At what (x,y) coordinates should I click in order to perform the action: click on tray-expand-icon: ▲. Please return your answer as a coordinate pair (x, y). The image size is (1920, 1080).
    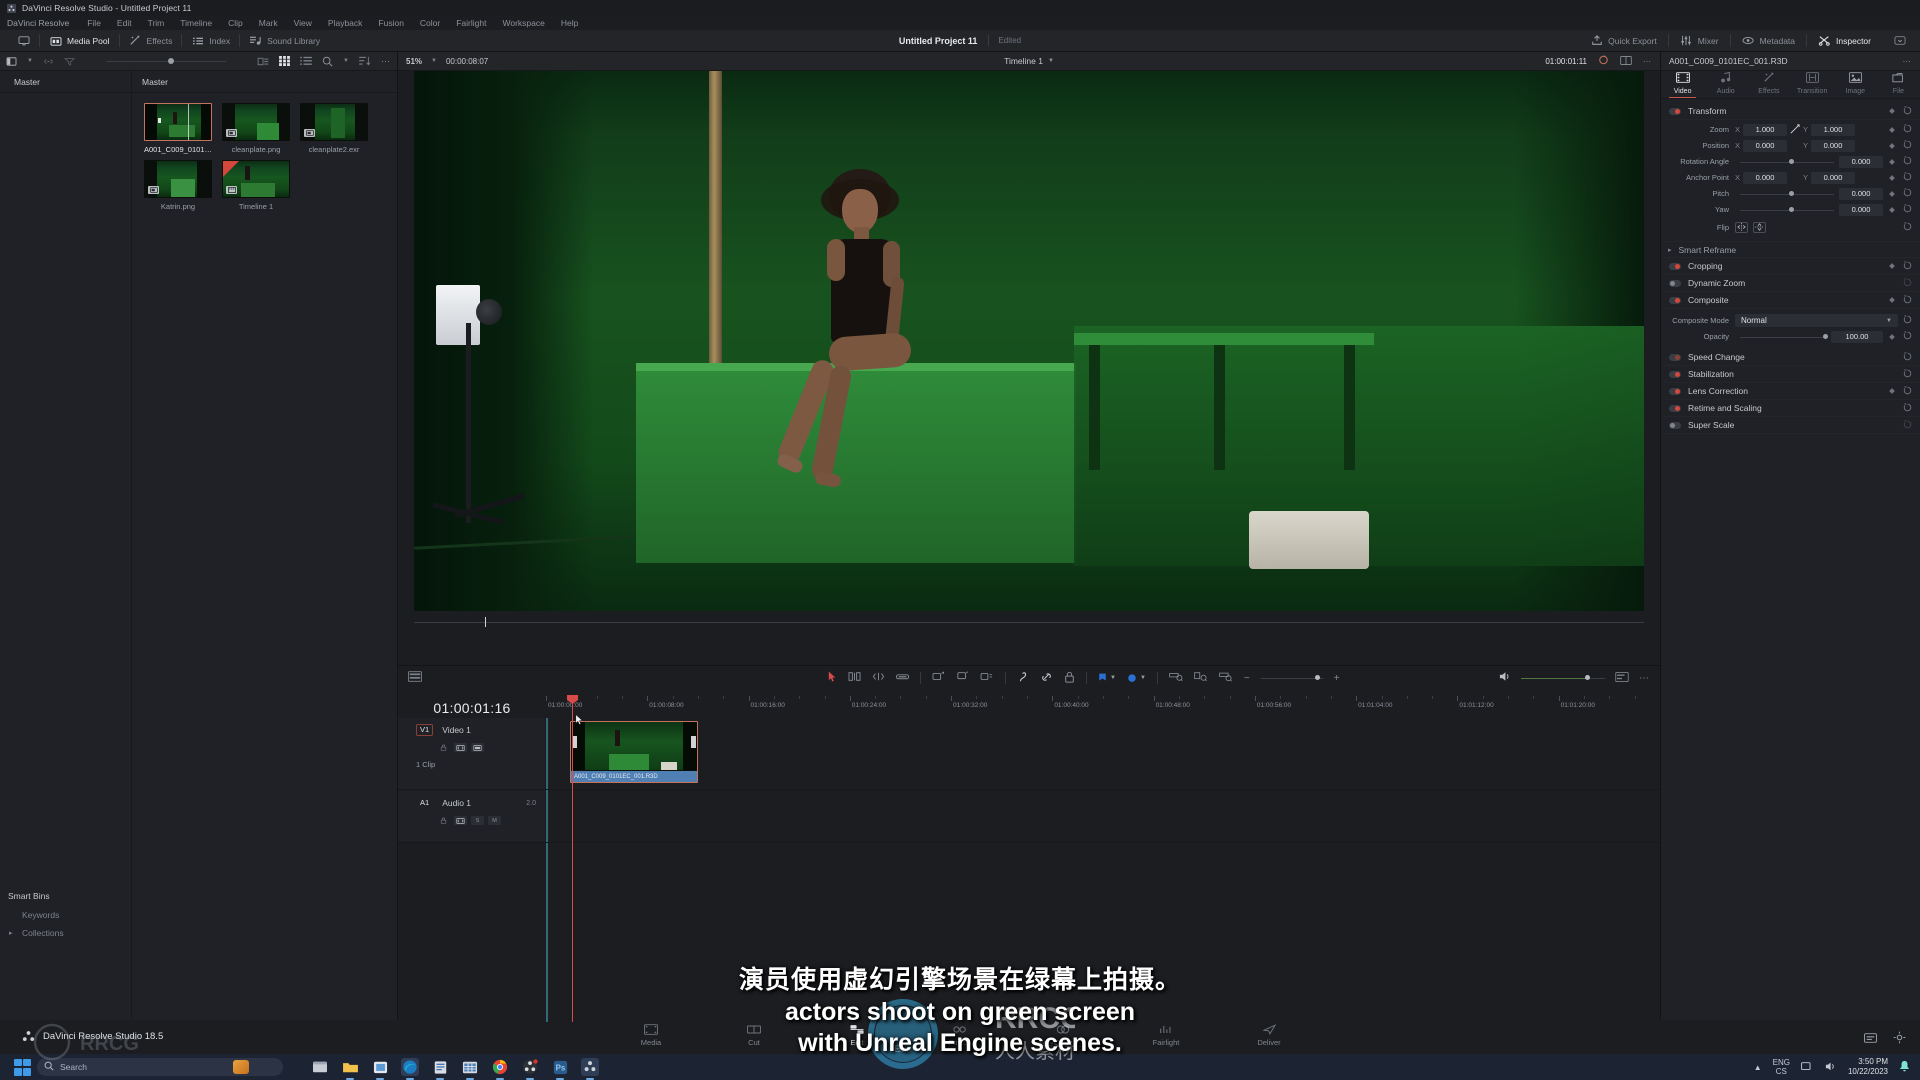
    Looking at the image, I should click on (1758, 1067).